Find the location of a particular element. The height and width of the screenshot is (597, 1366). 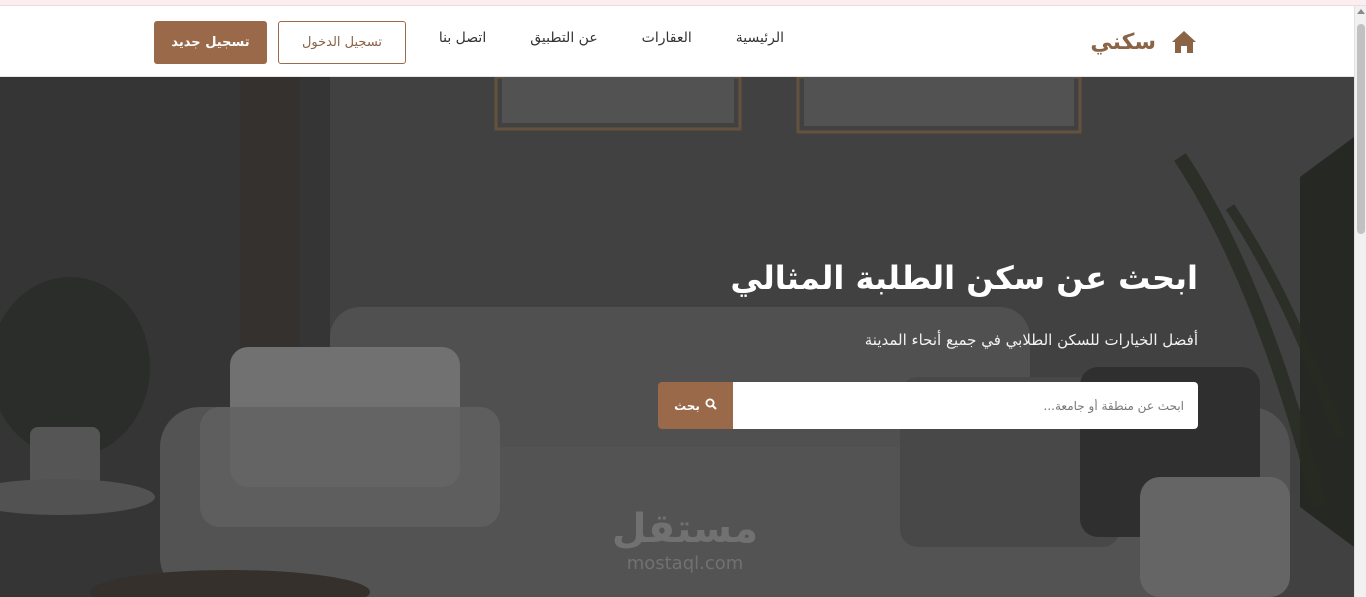

nav-link-contact: اتصل بنا is located at coordinates (462, 38).